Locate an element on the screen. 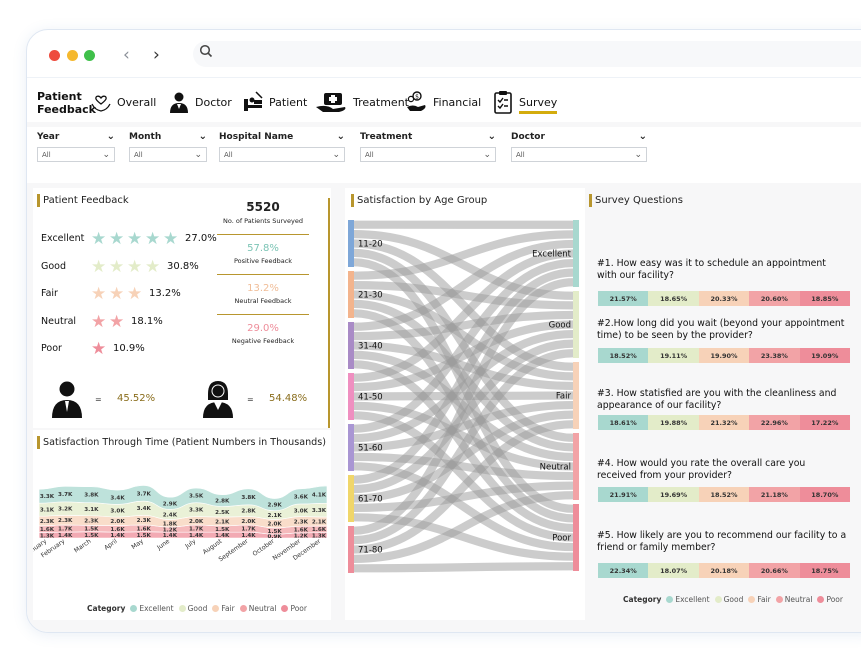 The height and width of the screenshot is (663, 861). address-bar is located at coordinates (527, 54).